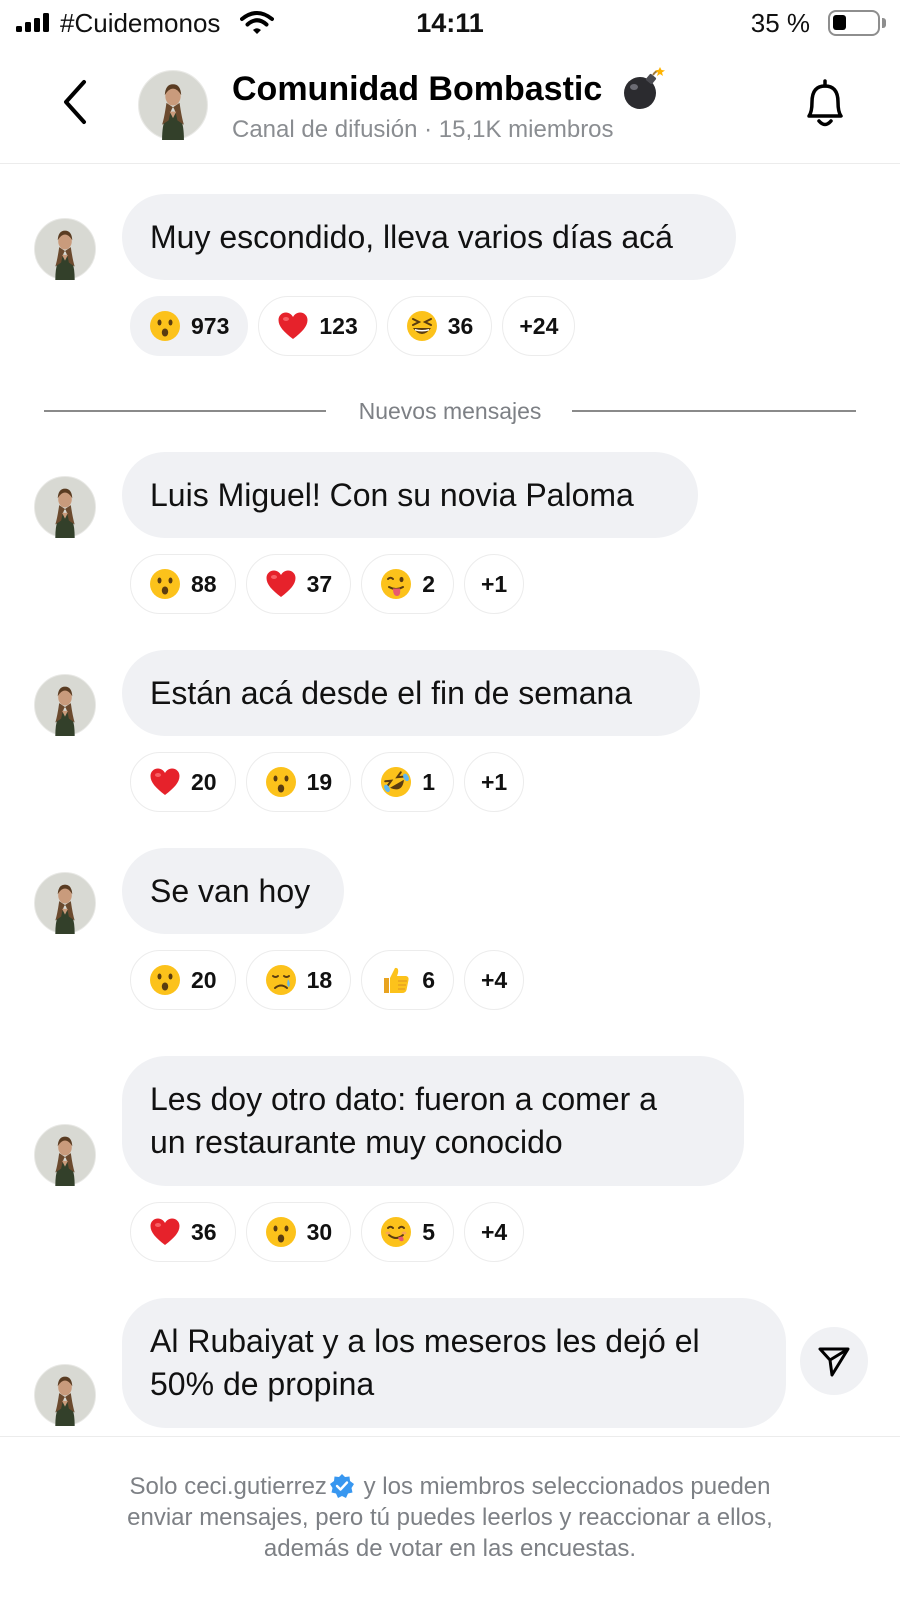 The width and height of the screenshot is (900, 1600). Describe the element at coordinates (825, 104) in the screenshot. I see `notifications-bell-icon` at that location.